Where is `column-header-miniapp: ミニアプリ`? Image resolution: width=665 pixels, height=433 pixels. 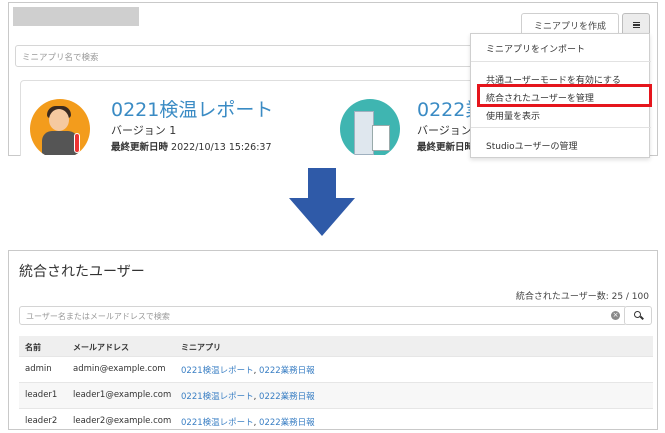
column-header-miniapp: ミニアプリ is located at coordinates (201, 347).